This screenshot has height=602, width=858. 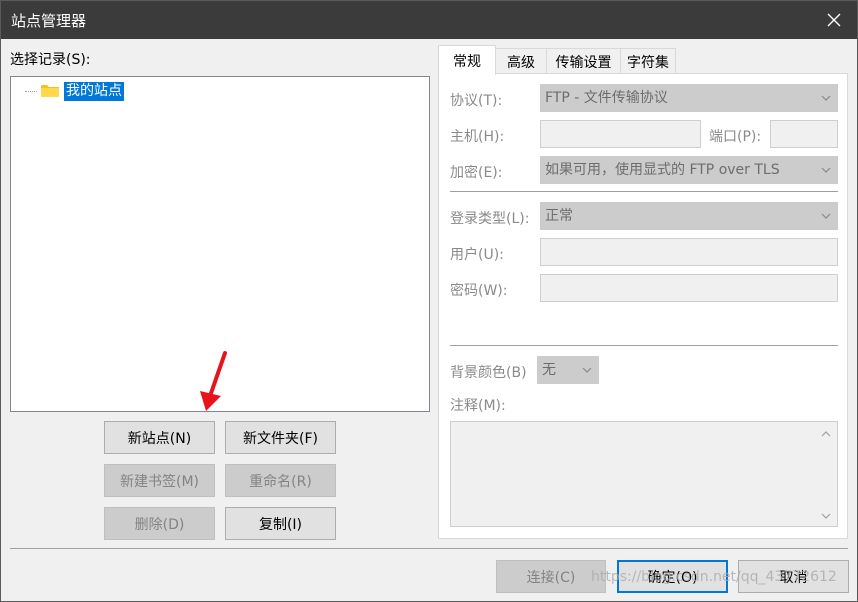 What do you see at coordinates (620, 134) in the screenshot?
I see `host-input` at bounding box center [620, 134].